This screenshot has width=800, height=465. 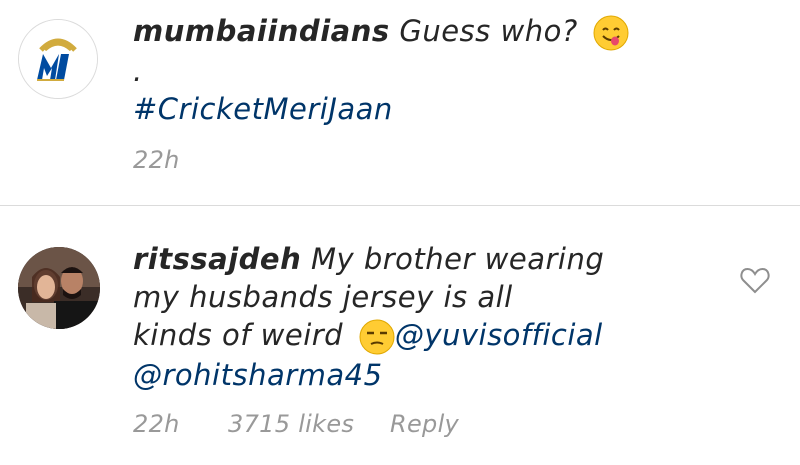 I want to click on profile-photo-icon, so click(x=59, y=288).